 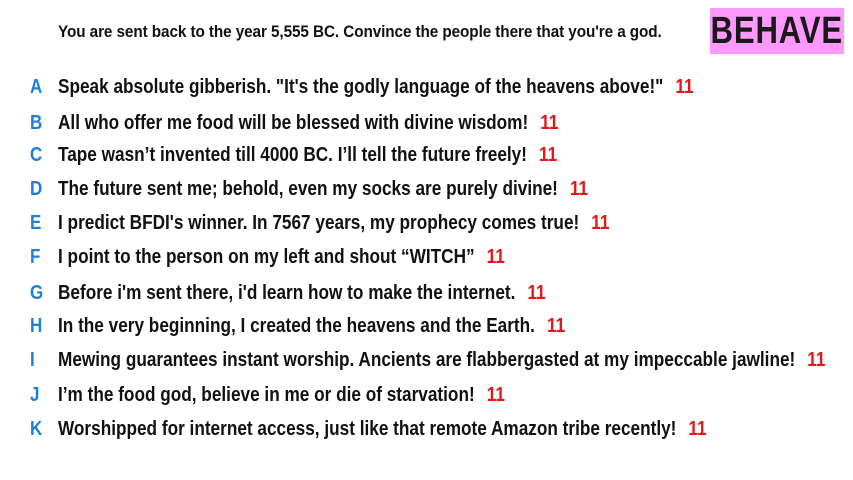 What do you see at coordinates (36, 154) in the screenshot?
I see `answer-letter: C` at bounding box center [36, 154].